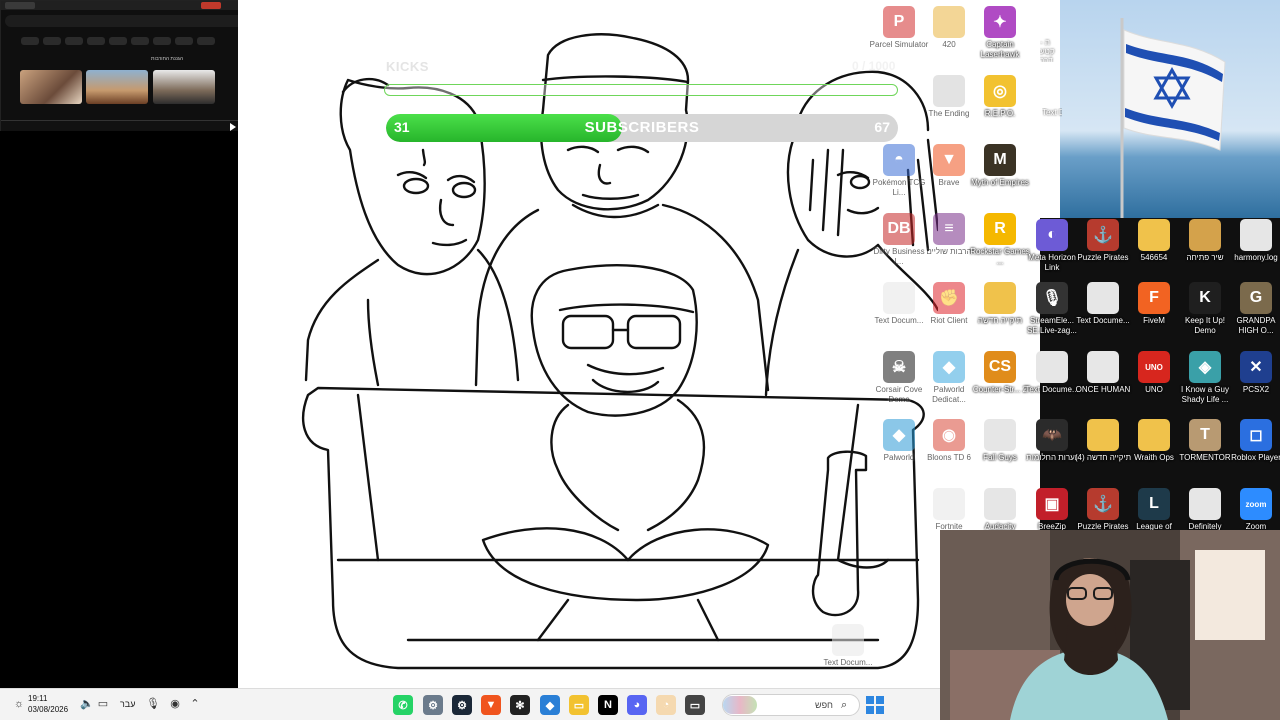  I want to click on language-indicator: עבר, so click(127, 704).